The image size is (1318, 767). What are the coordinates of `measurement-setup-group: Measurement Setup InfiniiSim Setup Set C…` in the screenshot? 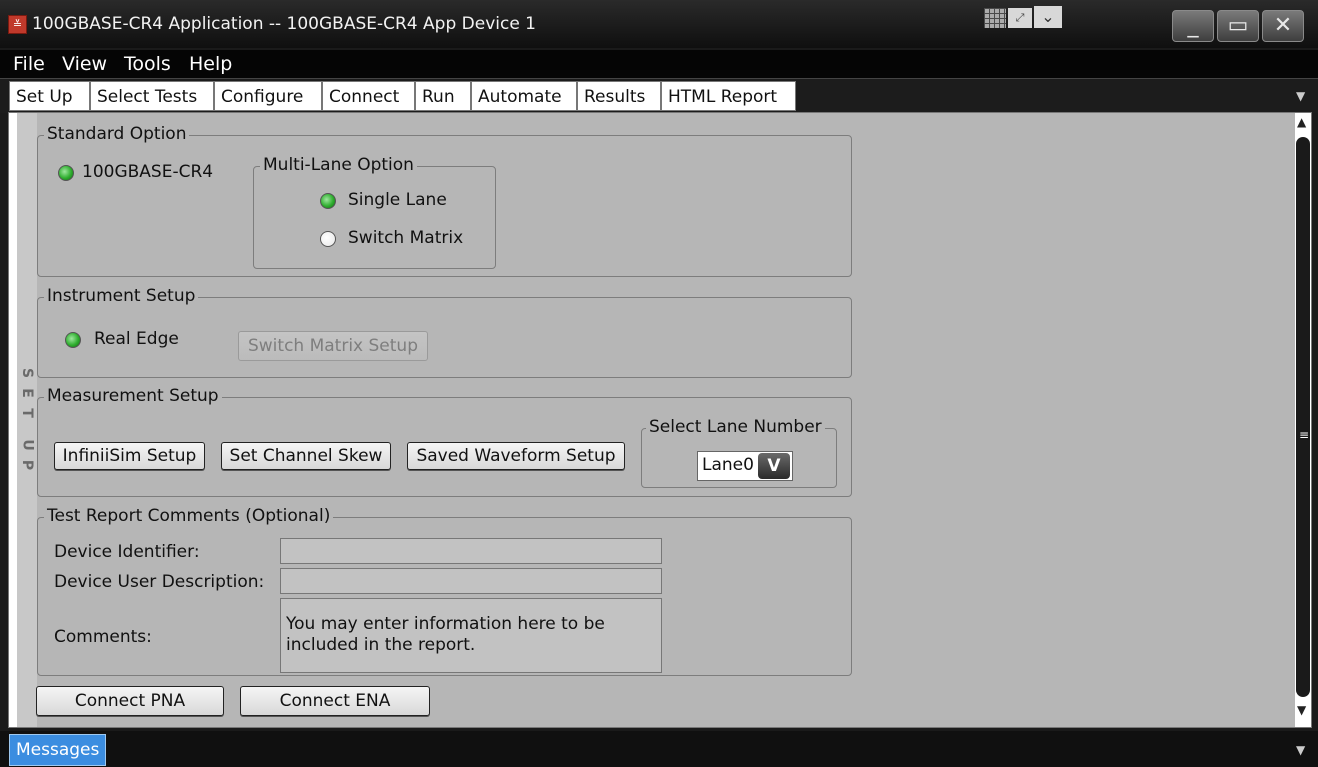 It's located at (444, 441).